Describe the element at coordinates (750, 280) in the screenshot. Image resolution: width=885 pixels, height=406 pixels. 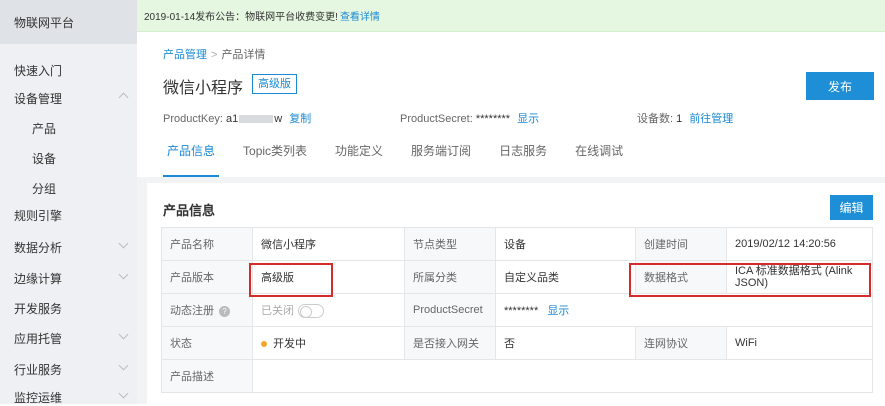
I see `highlight-box-data-format` at that location.